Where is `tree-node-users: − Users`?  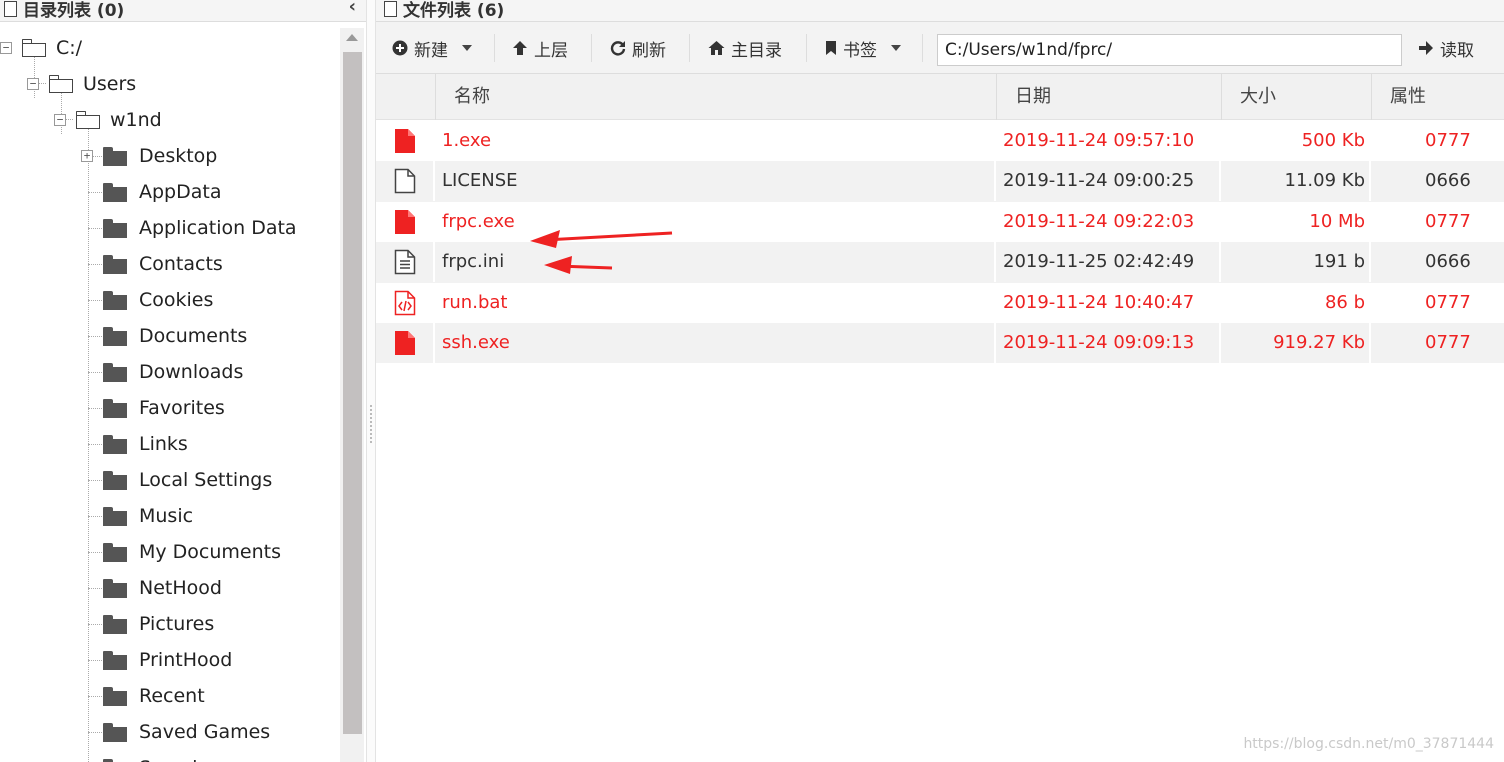
tree-node-users: − Users is located at coordinates (81, 84).